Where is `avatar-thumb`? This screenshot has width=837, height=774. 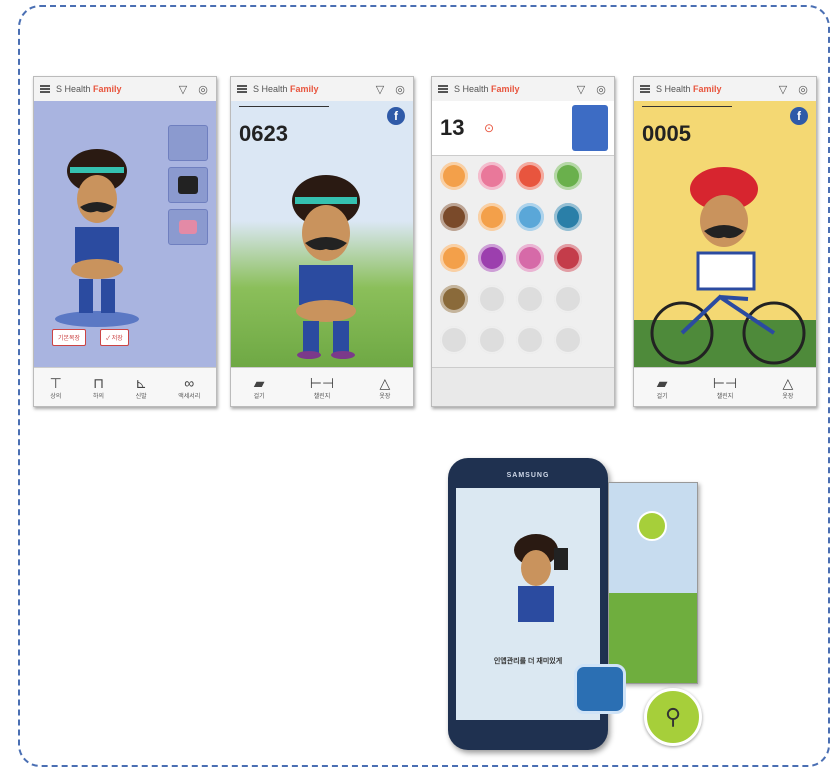
avatar-thumb is located at coordinates (590, 128).